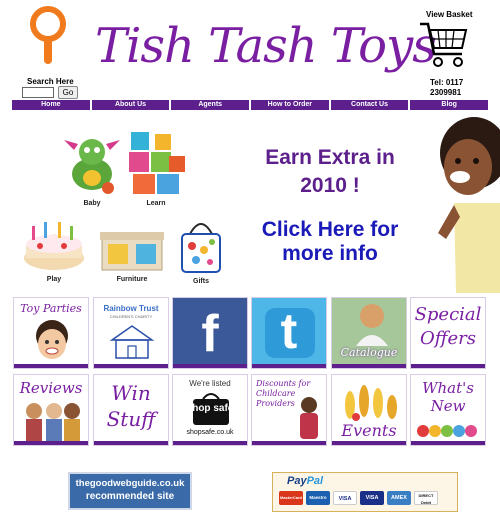  I want to click on tile-toy-parties: Toy Parties, so click(51, 333).